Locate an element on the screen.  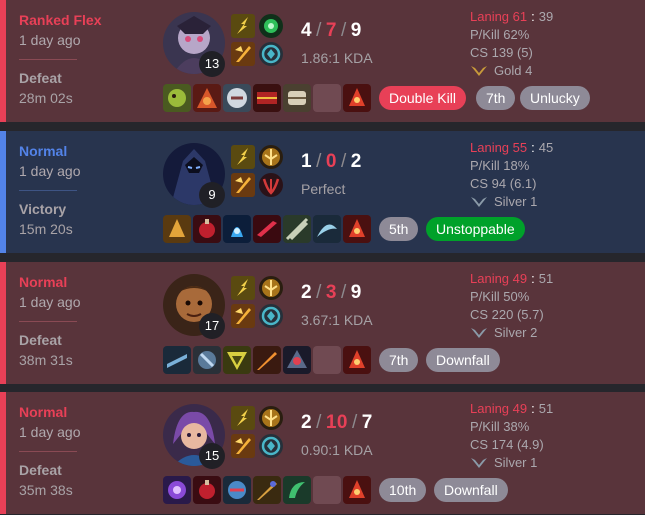
kda-ratio: 1.86:1 KDA is located at coordinates (337, 58).